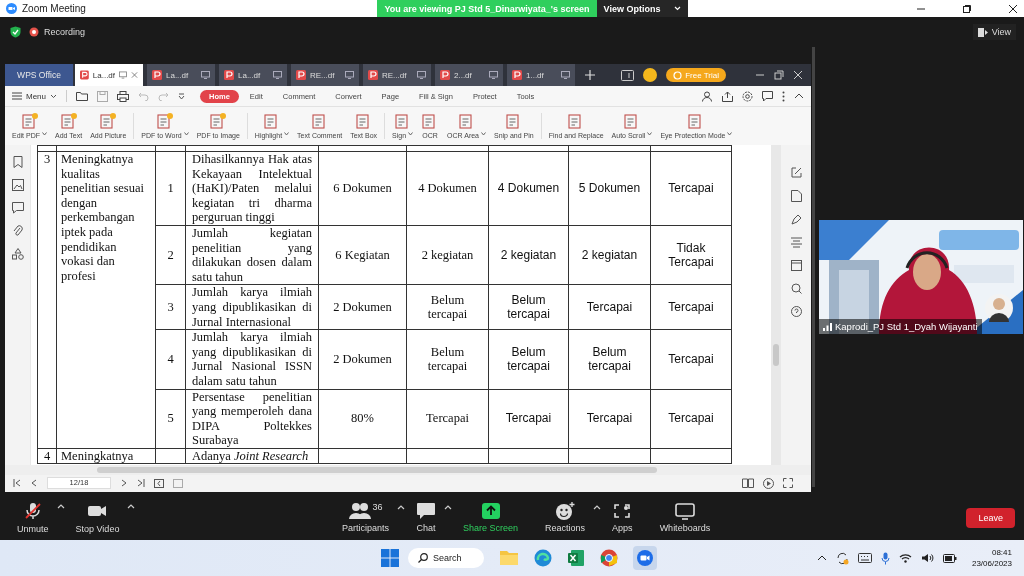  Describe the element at coordinates (906, 326) in the screenshot. I see `participant-name: Kaprodi_PJ Std 1_Dyah Wijayanti` at that location.